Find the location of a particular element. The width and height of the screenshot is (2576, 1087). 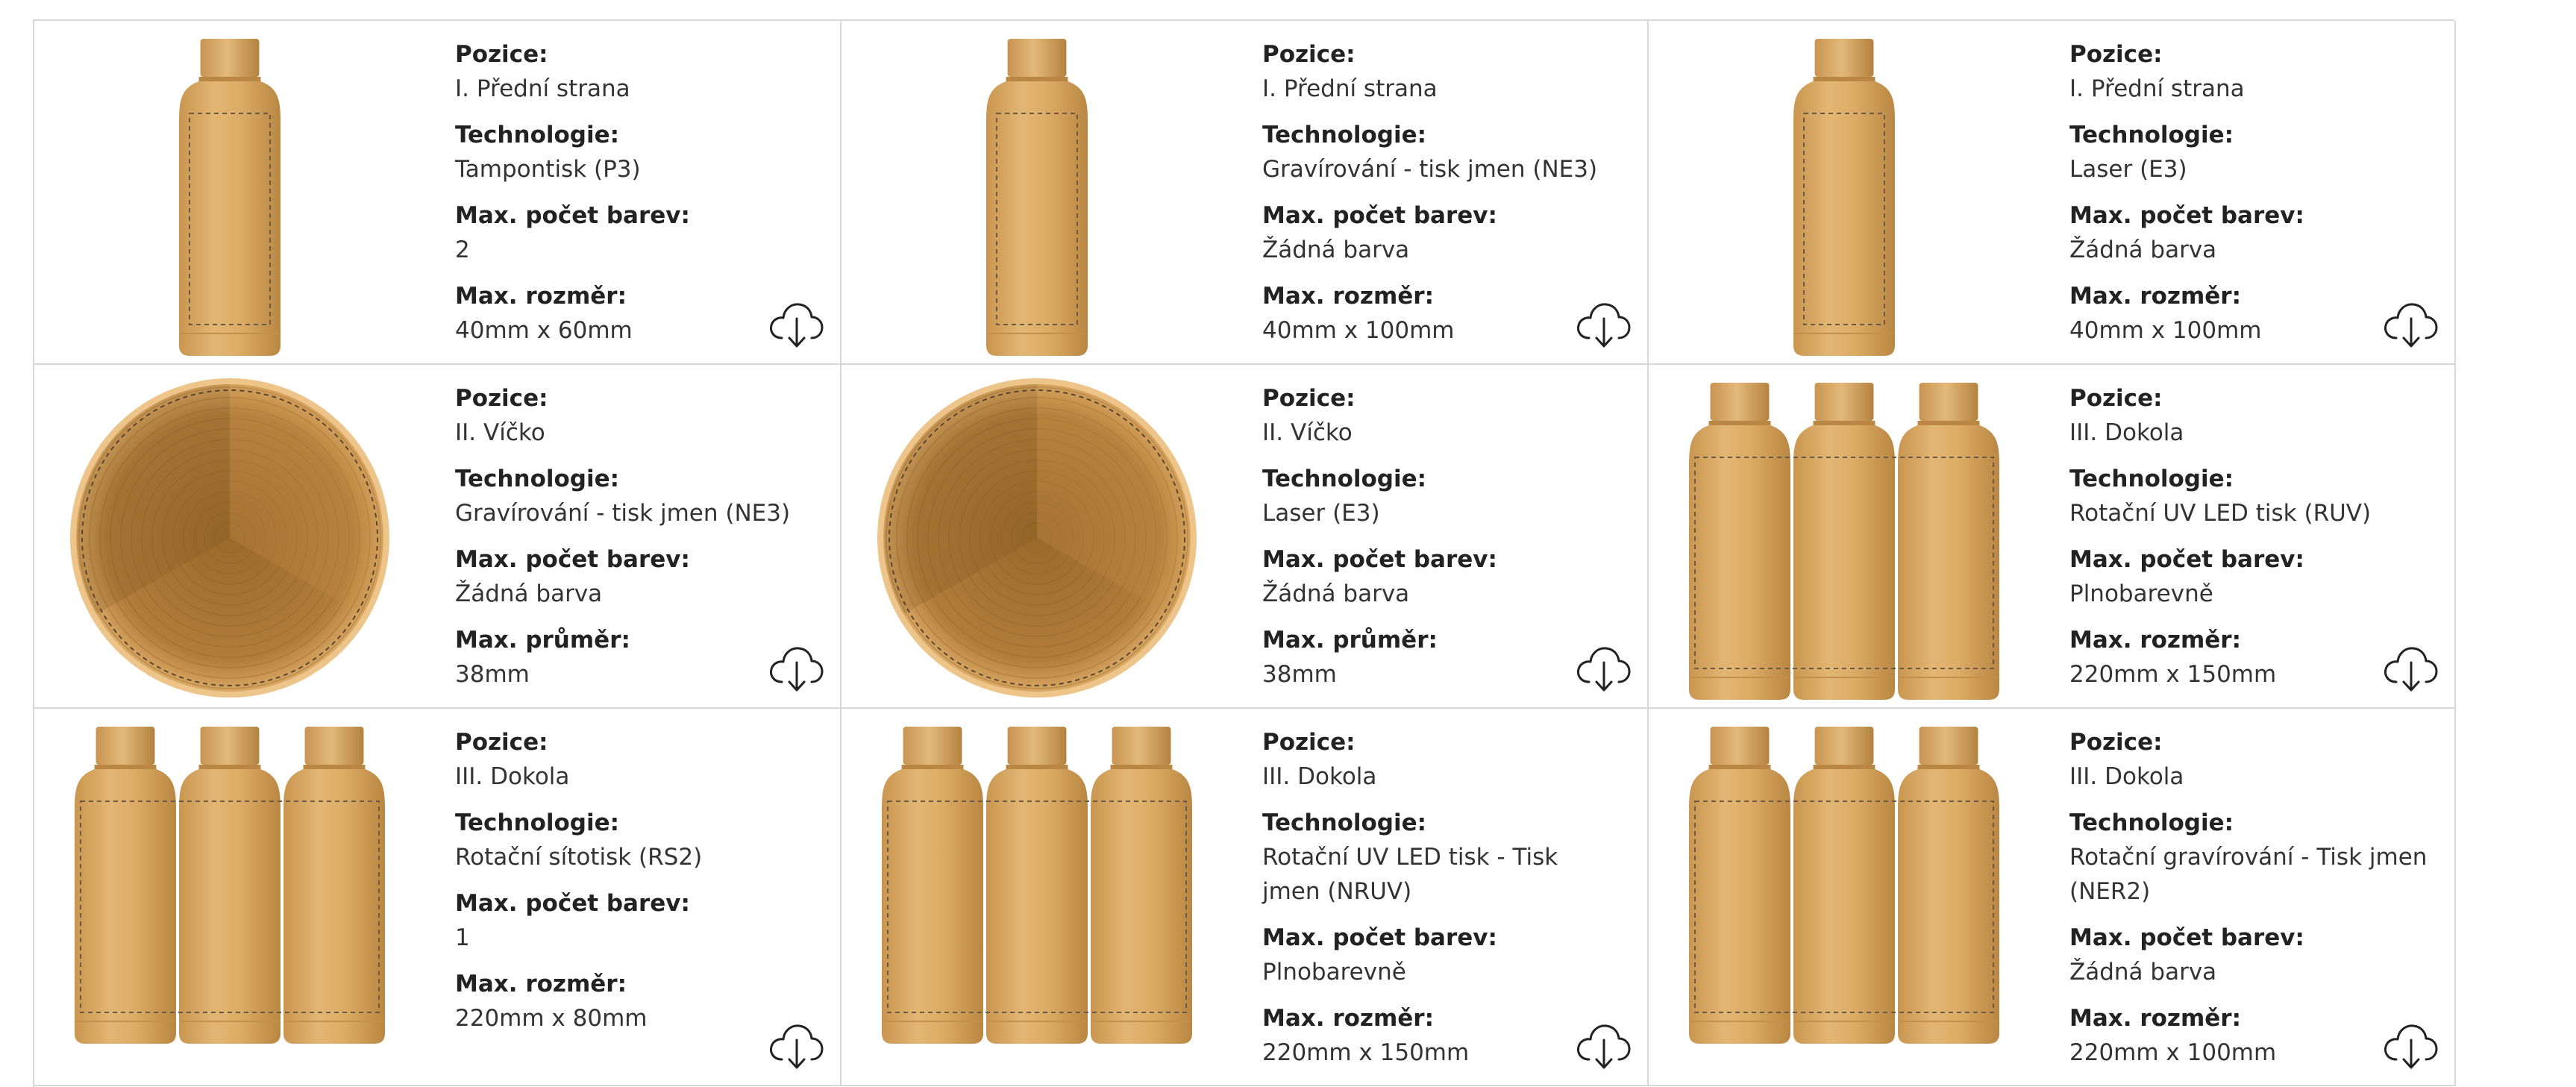

technology-value: Tampontisk (P3) is located at coordinates (548, 169).